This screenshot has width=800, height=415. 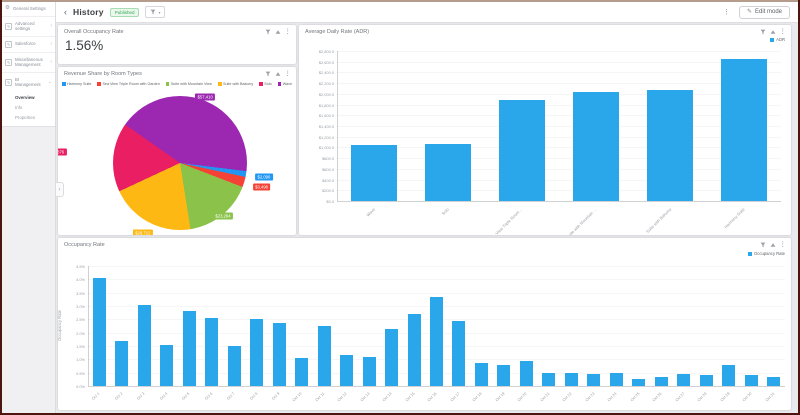 I want to click on y-tick-label: $400.0, so click(x=328, y=180).